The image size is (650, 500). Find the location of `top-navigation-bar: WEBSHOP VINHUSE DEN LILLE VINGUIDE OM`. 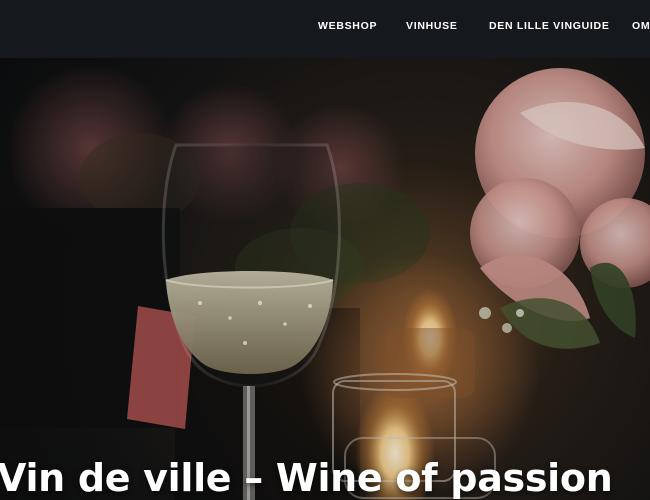

top-navigation-bar: WEBSHOP VINHUSE DEN LILLE VINGUIDE OM is located at coordinates (325, 29).